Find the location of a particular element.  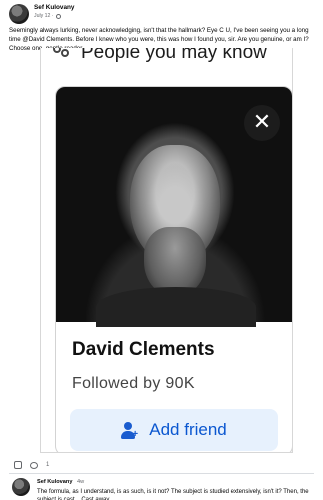

post-author: Sef Kulovany is located at coordinates (54, 7).